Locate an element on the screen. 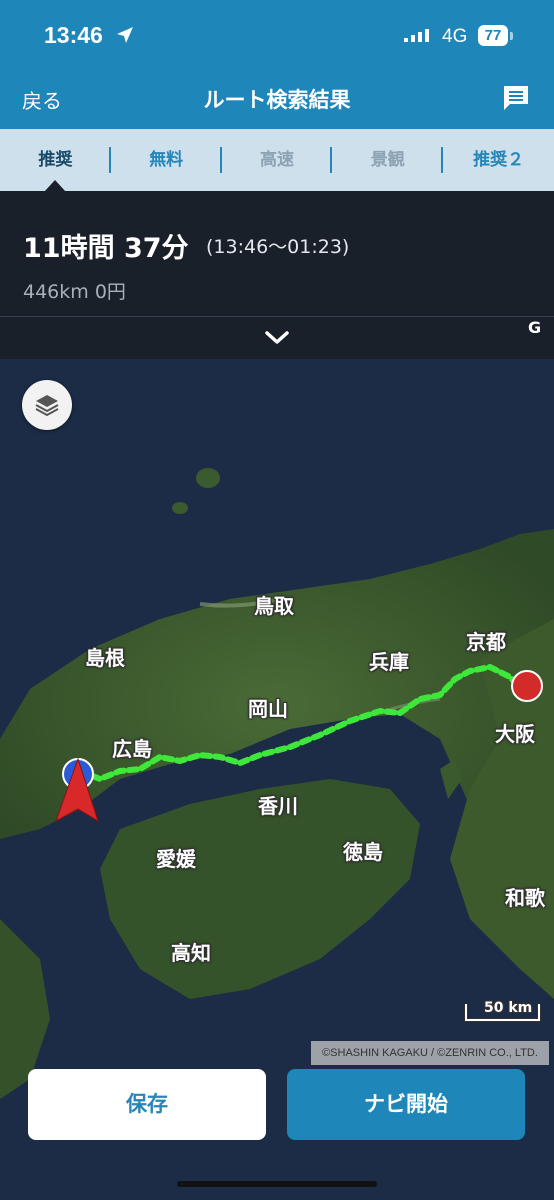 This screenshot has height=1200, width=554. route-duration: 11時間 37分 is located at coordinates (106, 248).